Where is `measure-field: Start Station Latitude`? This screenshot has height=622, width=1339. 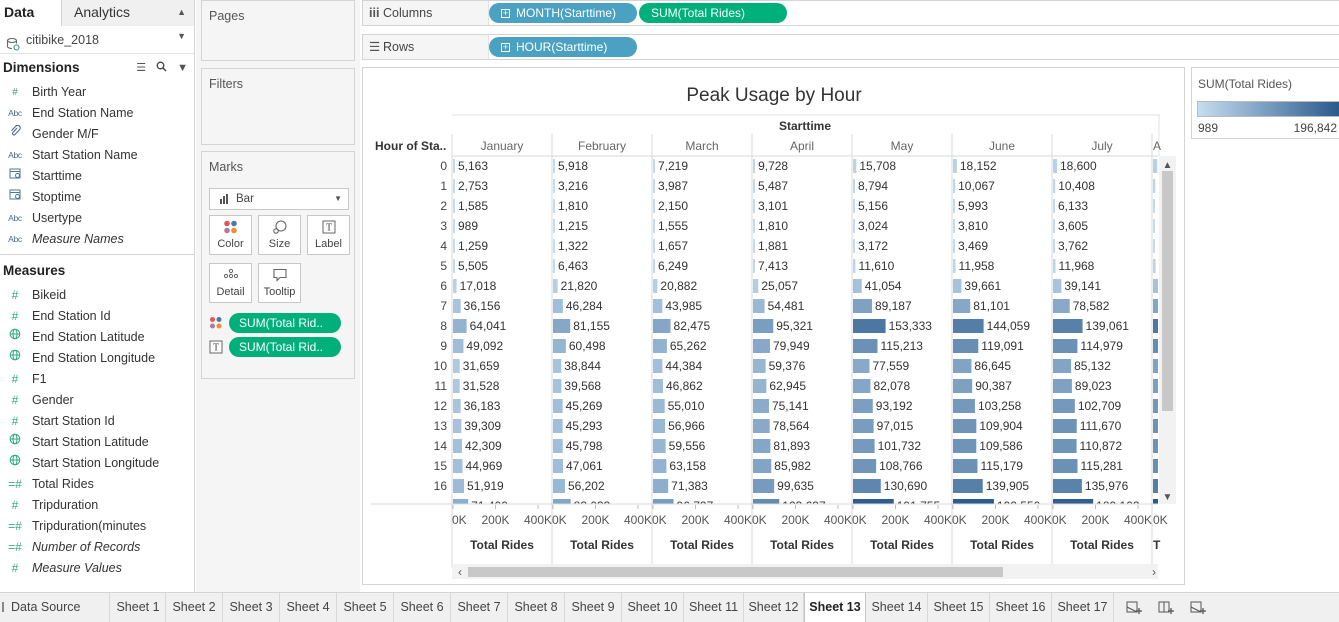 measure-field: Start Station Latitude is located at coordinates (97, 442).